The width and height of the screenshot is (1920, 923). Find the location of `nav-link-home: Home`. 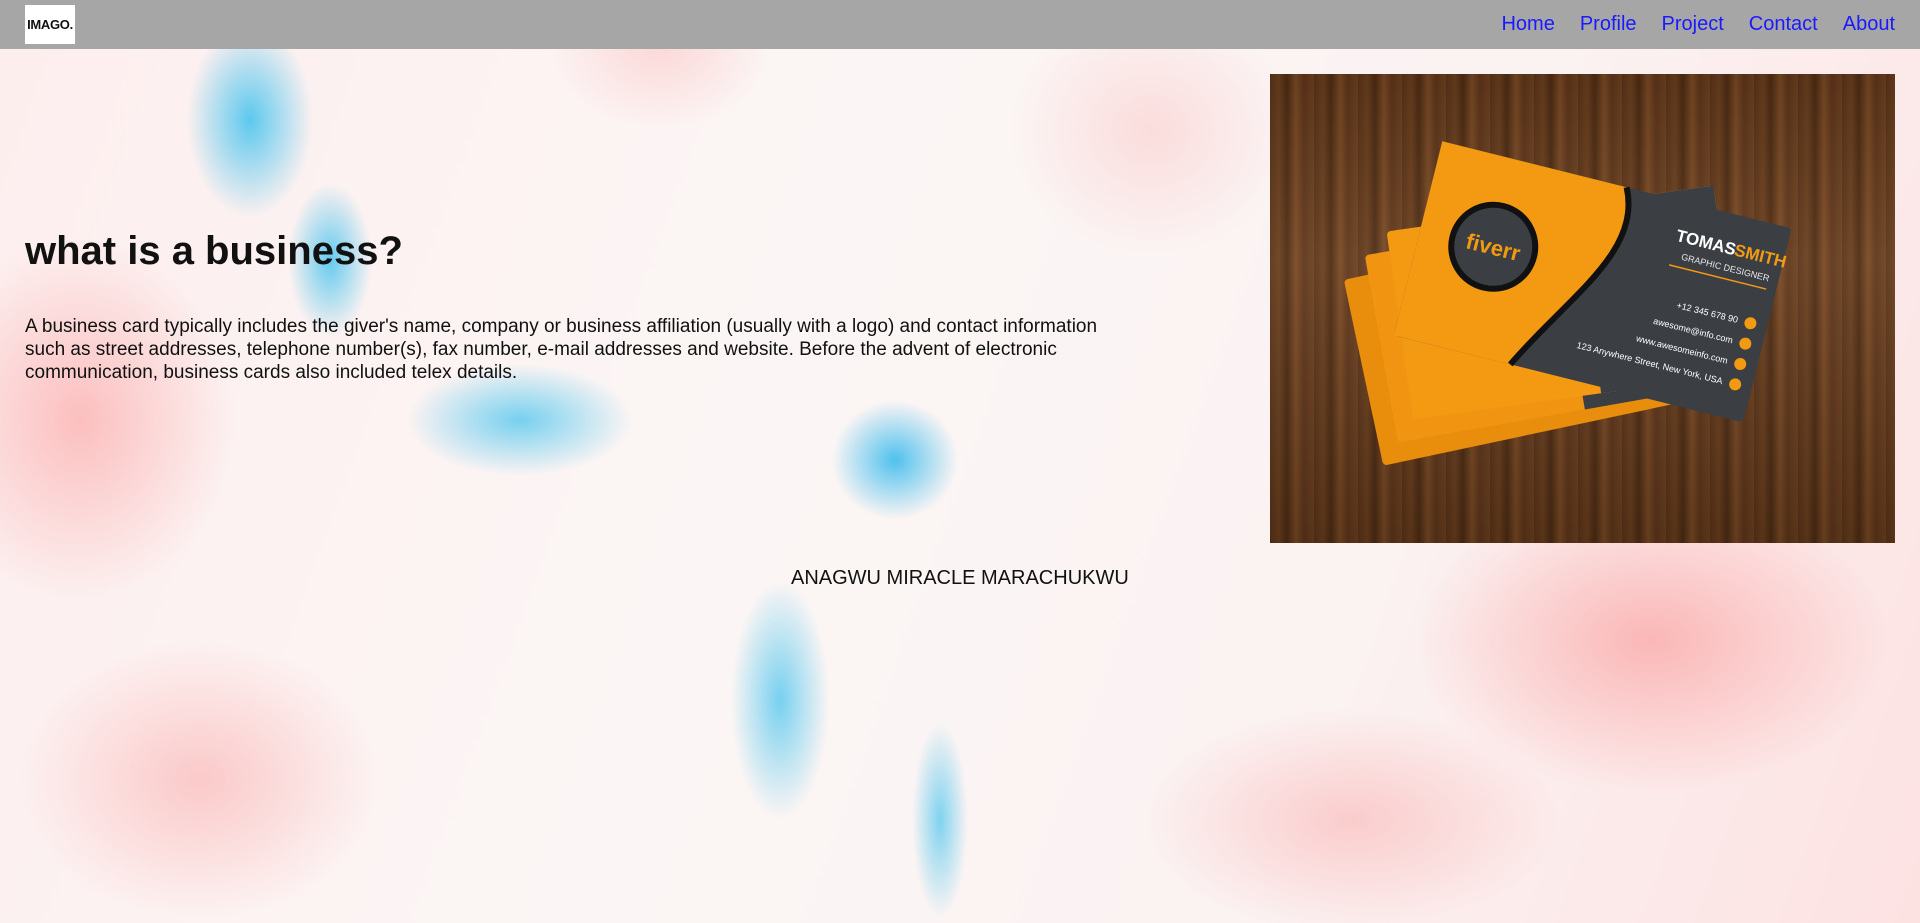

nav-link-home: Home is located at coordinates (1527, 24).